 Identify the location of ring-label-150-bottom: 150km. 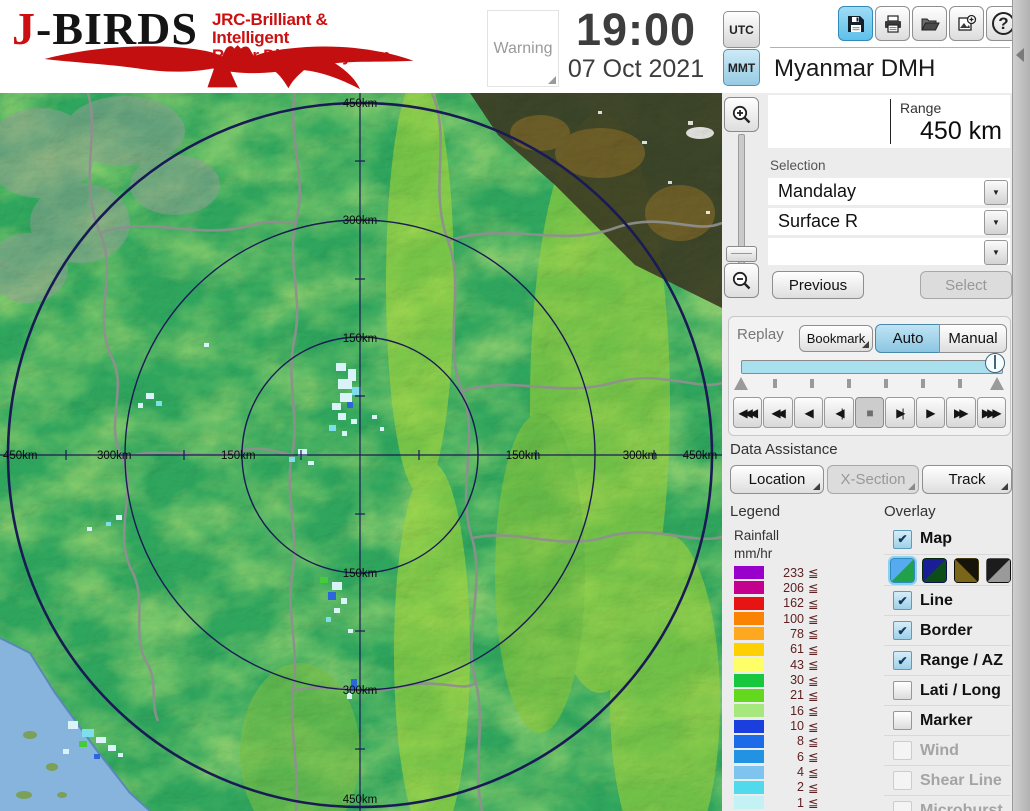
(360, 574).